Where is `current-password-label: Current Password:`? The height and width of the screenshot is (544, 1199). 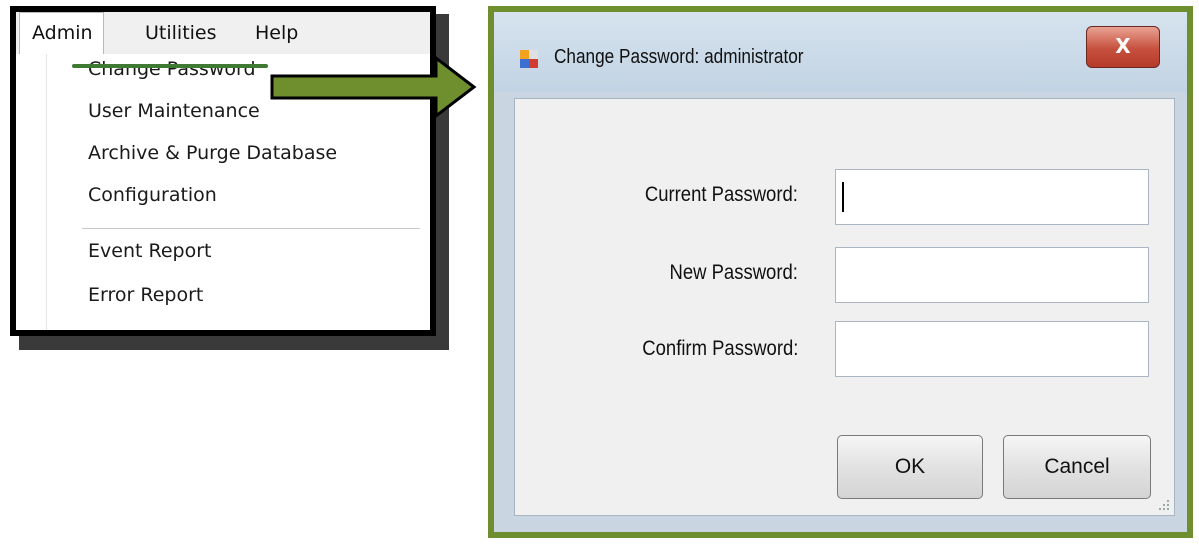 current-password-label: Current Password: is located at coordinates (721, 194).